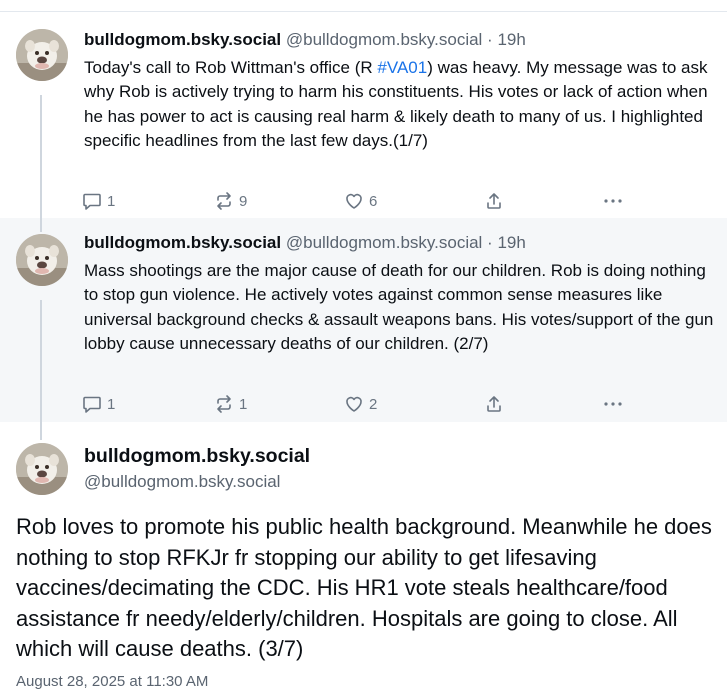 This screenshot has width=727, height=694. Describe the element at coordinates (243, 404) in the screenshot. I see `repost-count: 1` at that location.